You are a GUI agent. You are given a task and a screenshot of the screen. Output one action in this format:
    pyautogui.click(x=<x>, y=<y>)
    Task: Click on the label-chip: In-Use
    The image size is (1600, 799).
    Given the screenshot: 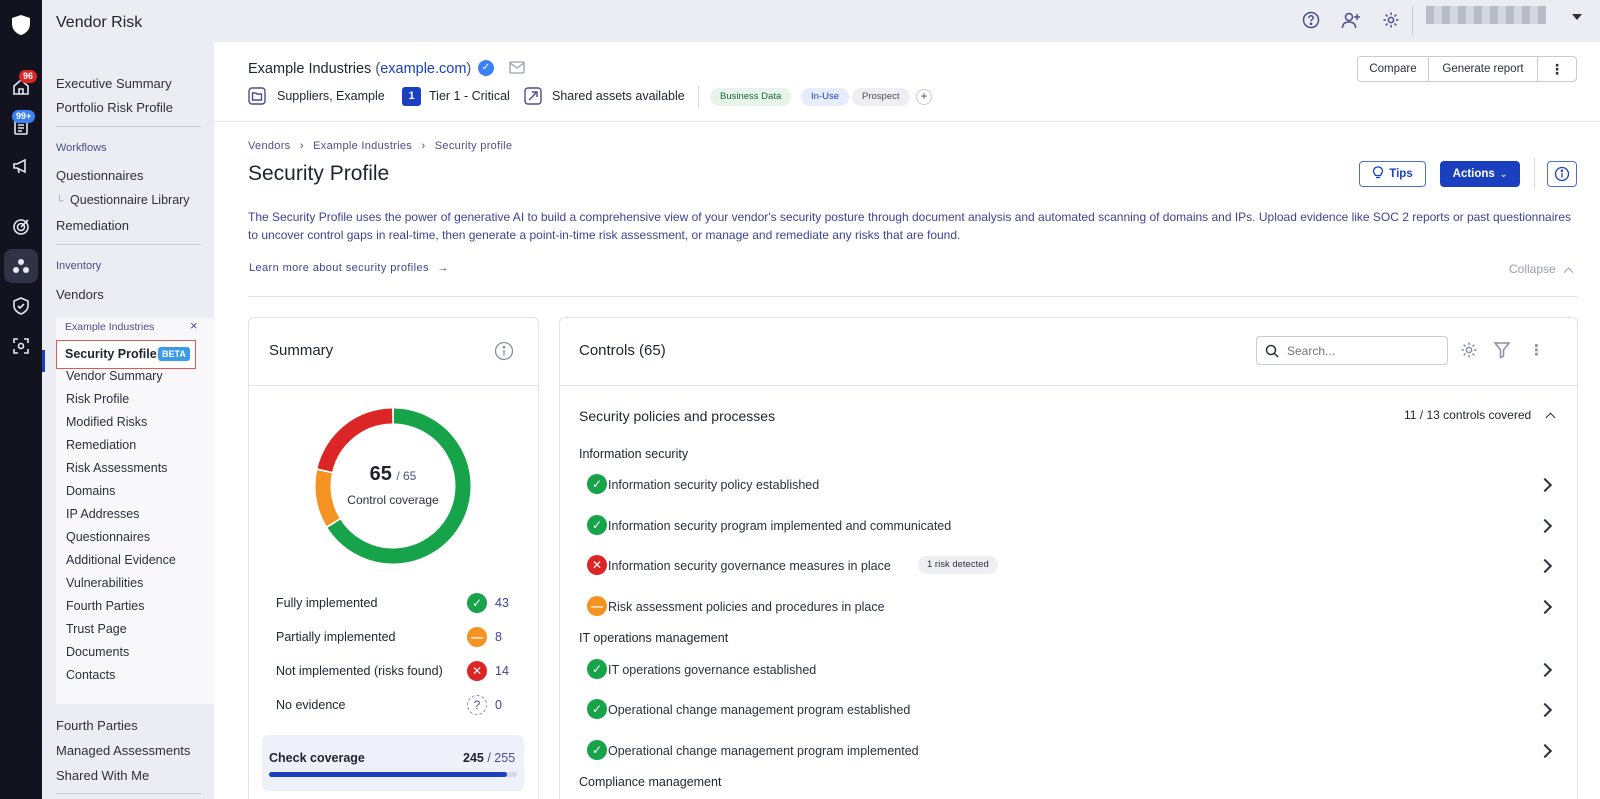 What is the action you would take?
    pyautogui.click(x=825, y=97)
    